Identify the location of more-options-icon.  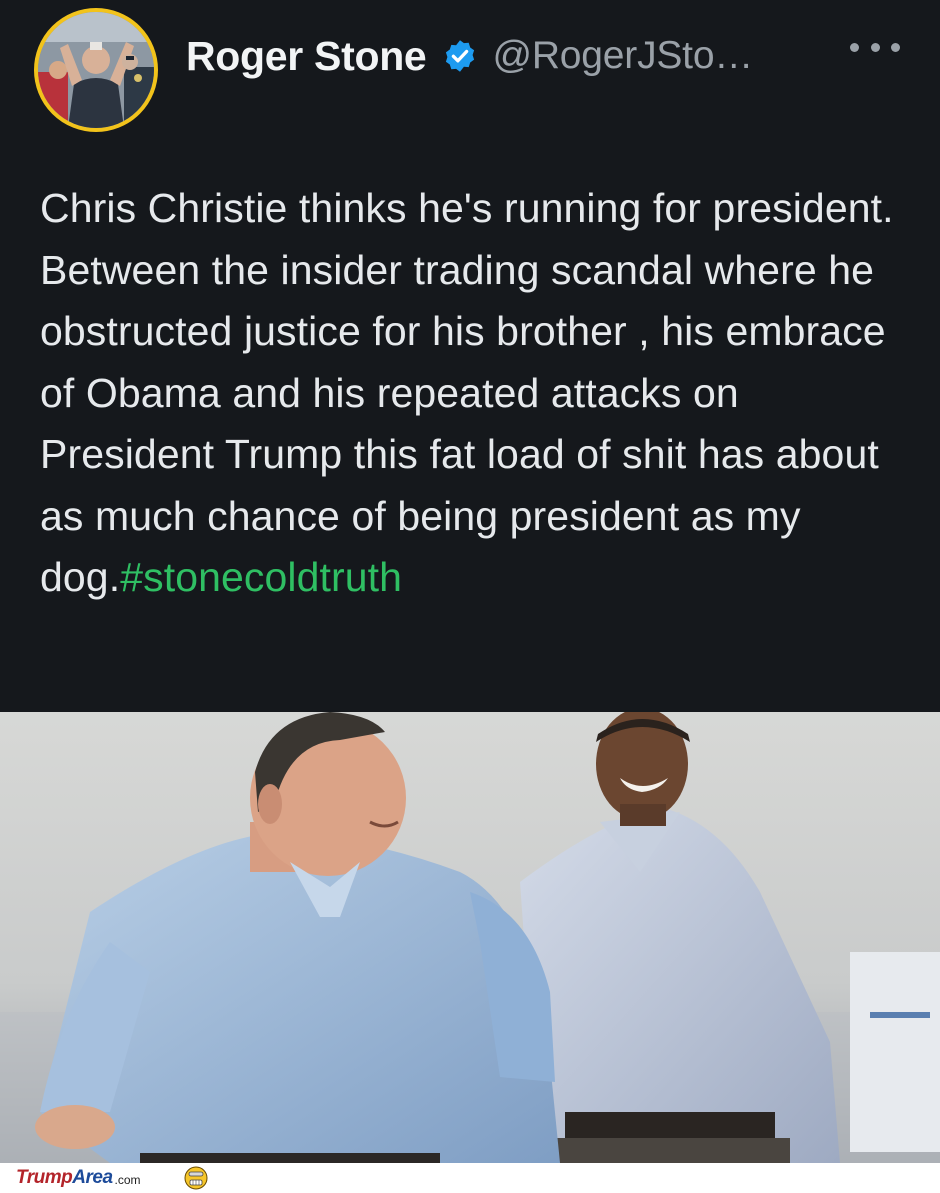
(875, 47).